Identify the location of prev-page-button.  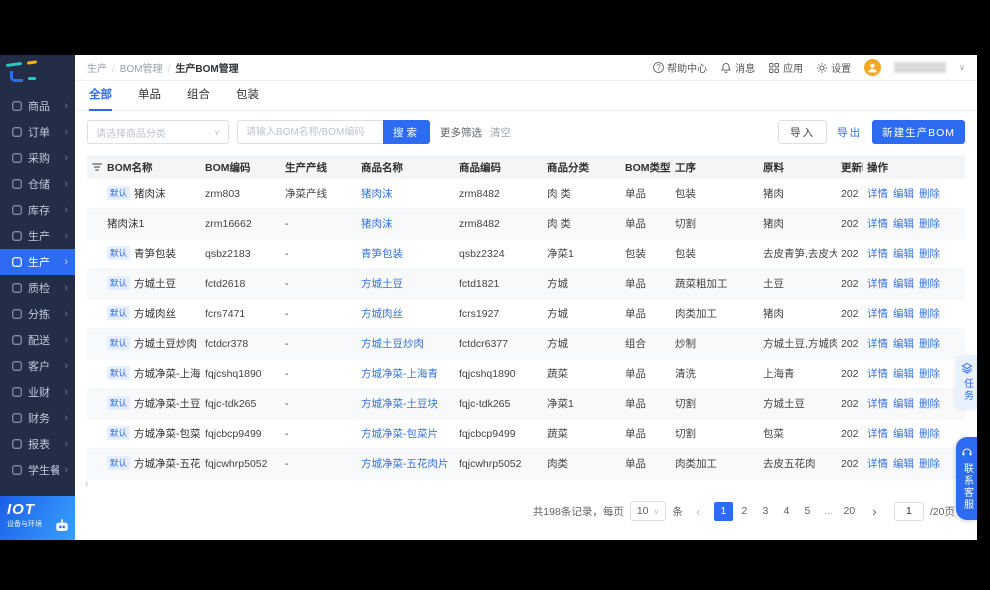
(698, 511).